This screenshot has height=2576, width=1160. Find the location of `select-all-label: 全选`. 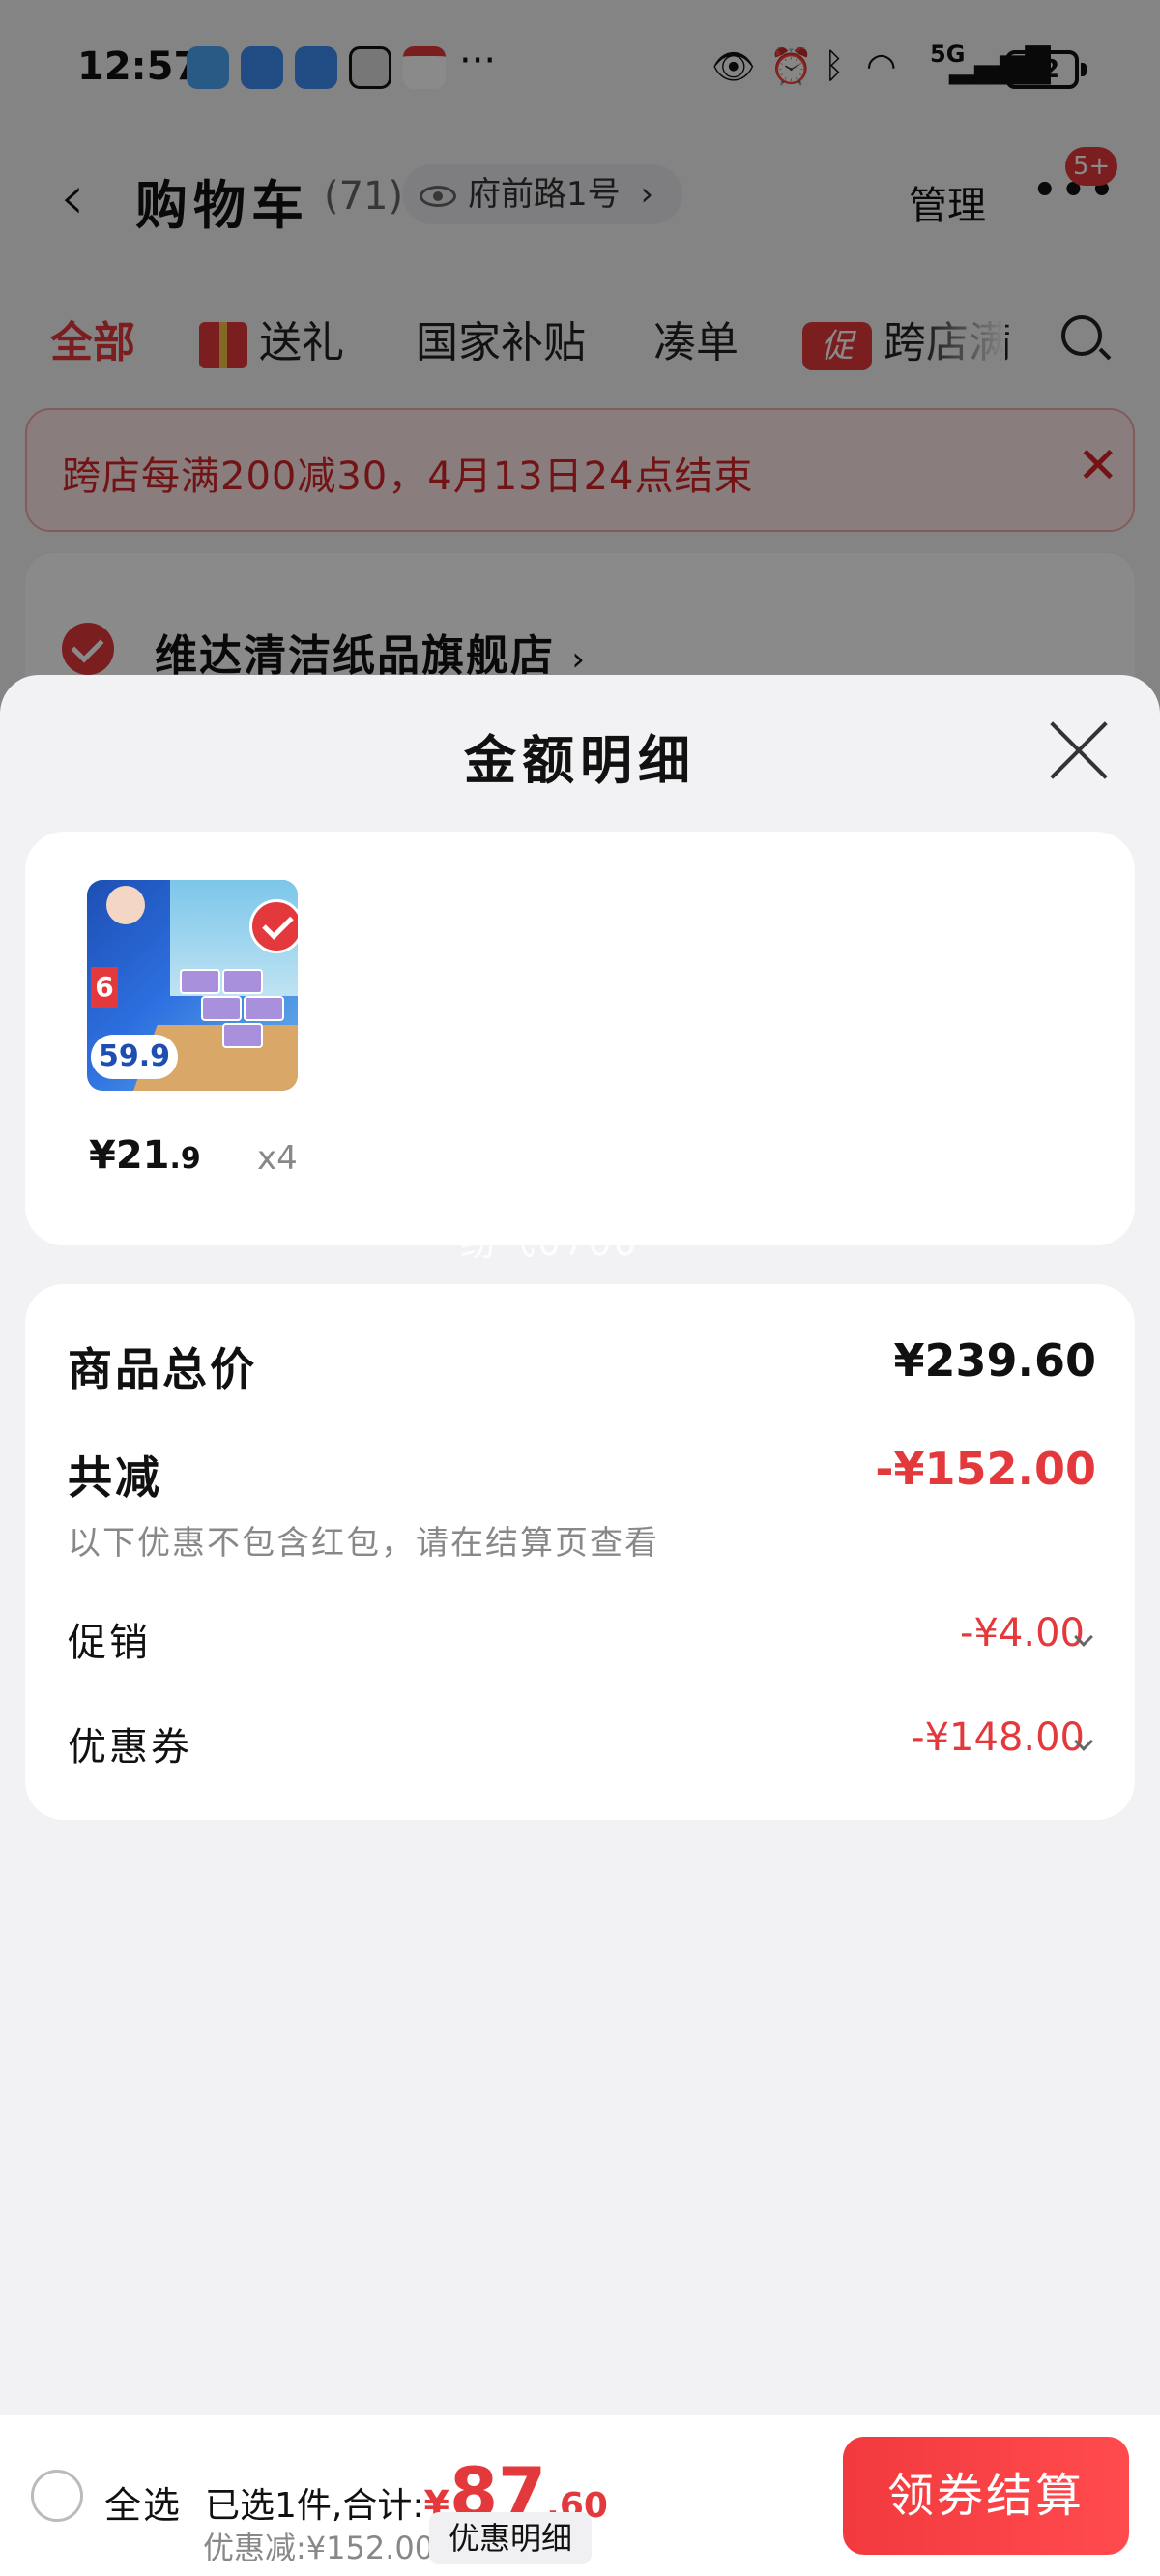

select-all-label: 全选 is located at coordinates (143, 2502).